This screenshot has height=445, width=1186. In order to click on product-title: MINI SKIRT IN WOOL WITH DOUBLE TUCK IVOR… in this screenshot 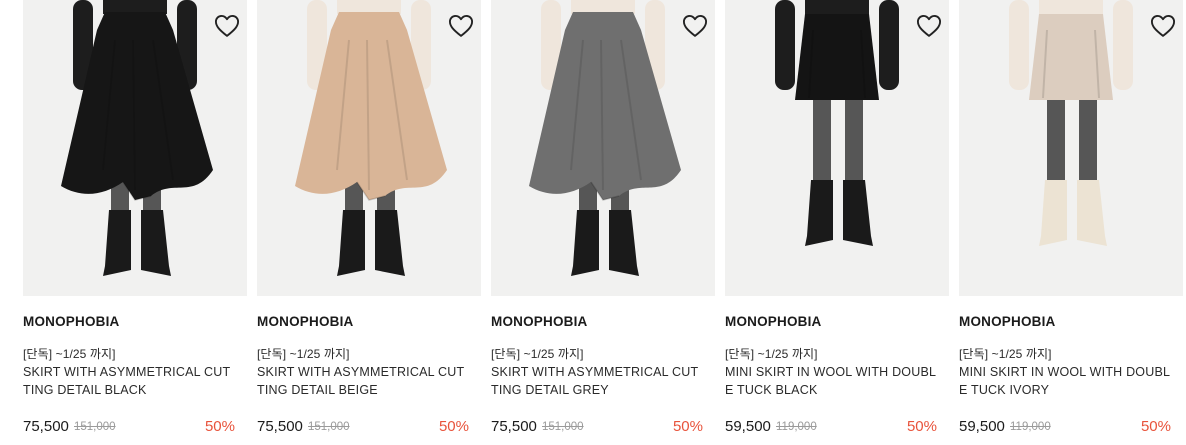, I will do `click(1065, 381)`.